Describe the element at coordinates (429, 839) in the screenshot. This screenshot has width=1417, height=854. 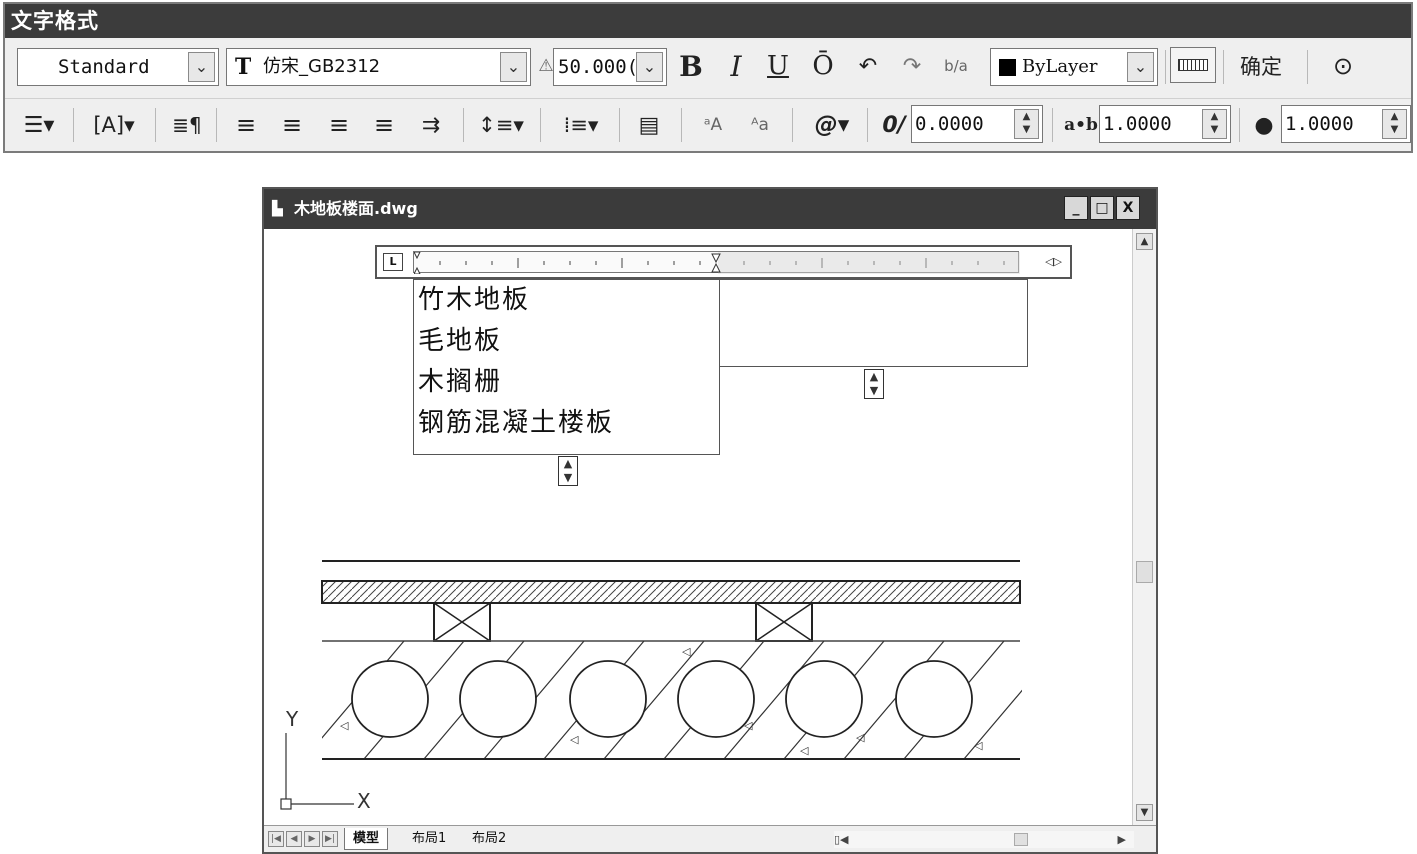
I see `tab-layout1: 布局1` at that location.